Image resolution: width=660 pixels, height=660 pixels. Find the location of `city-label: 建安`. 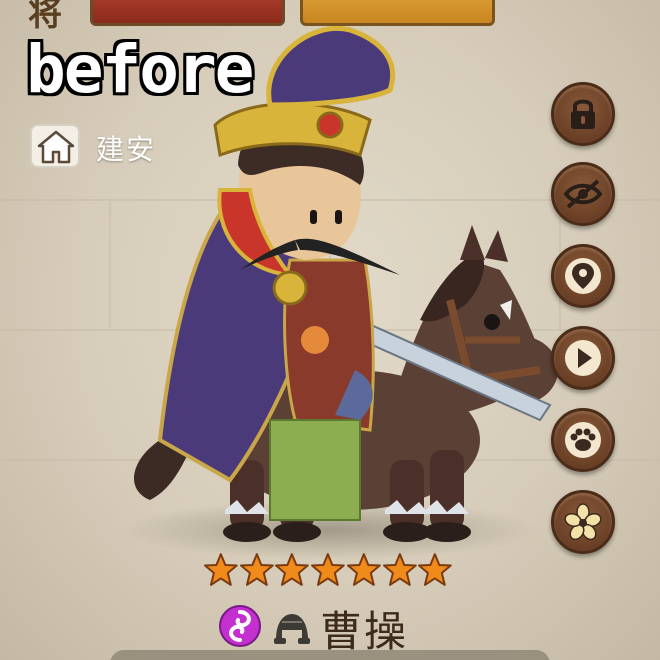

city-label: 建安 is located at coordinates (126, 149).